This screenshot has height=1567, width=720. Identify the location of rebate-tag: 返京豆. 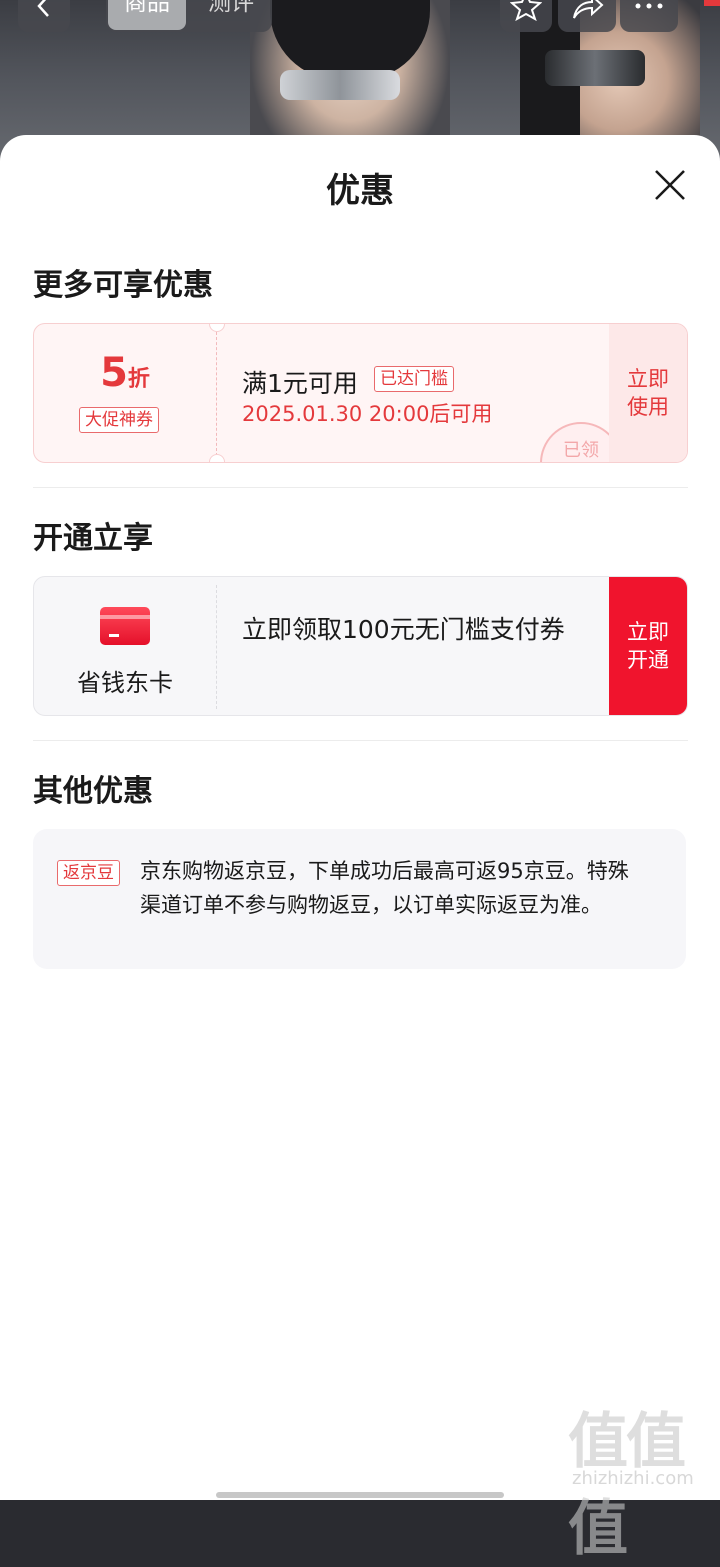
(88, 873).